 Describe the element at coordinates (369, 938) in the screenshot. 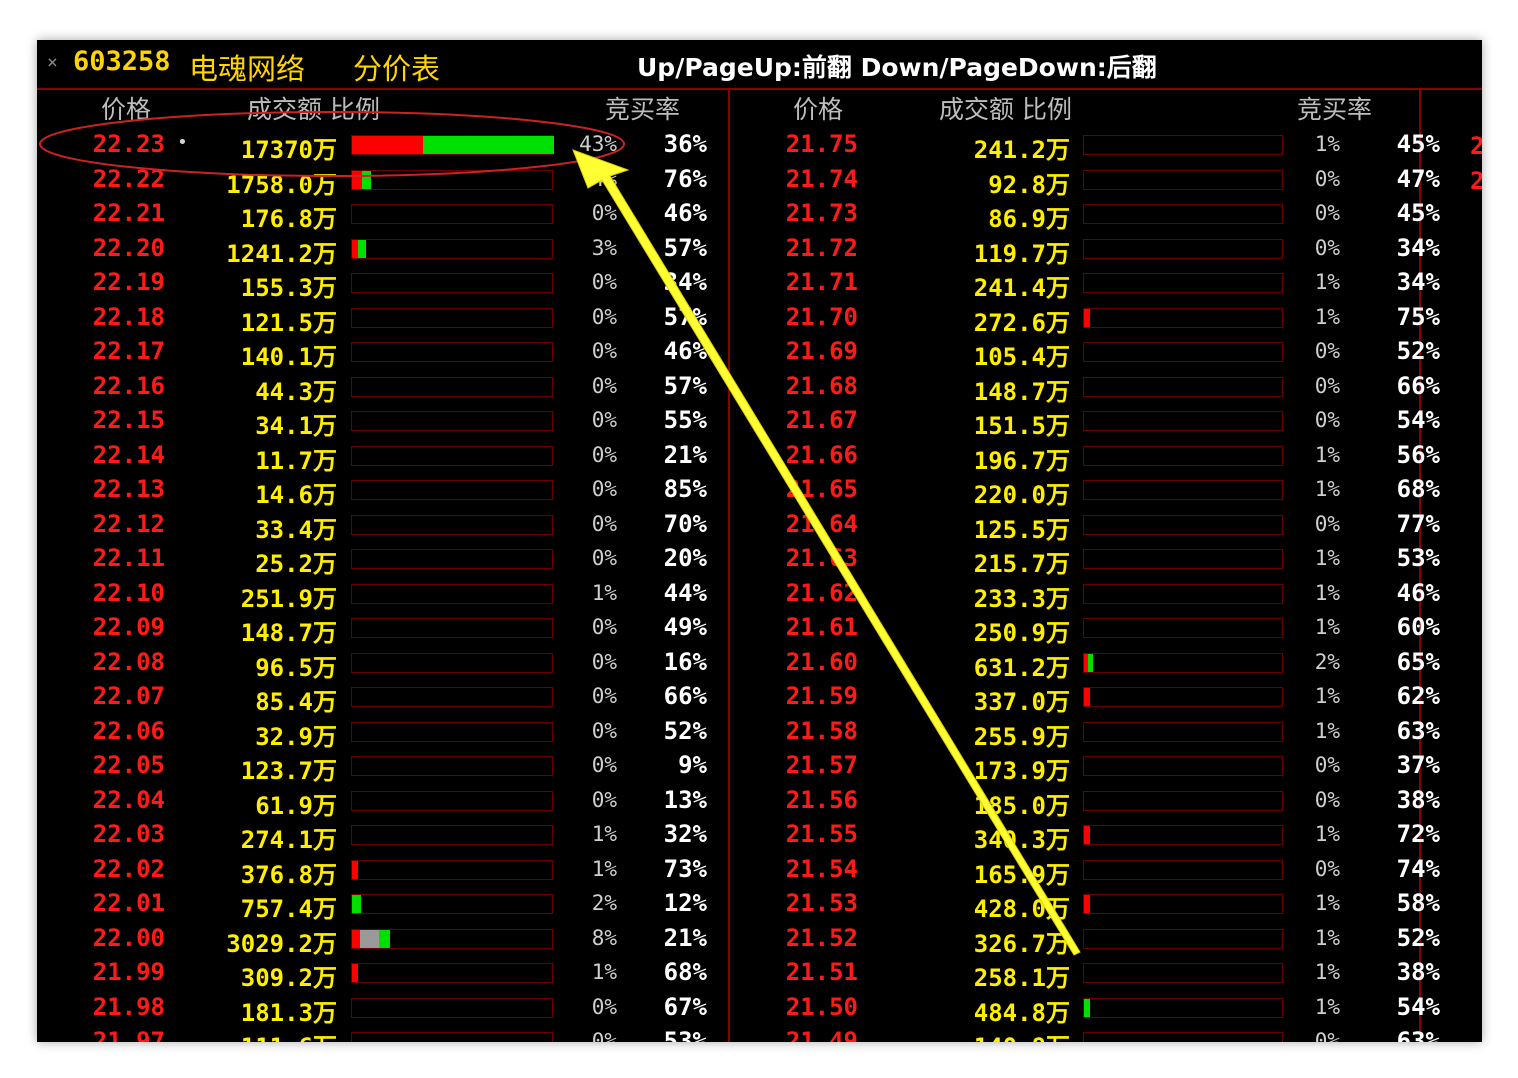

I see `neutral-fill` at that location.